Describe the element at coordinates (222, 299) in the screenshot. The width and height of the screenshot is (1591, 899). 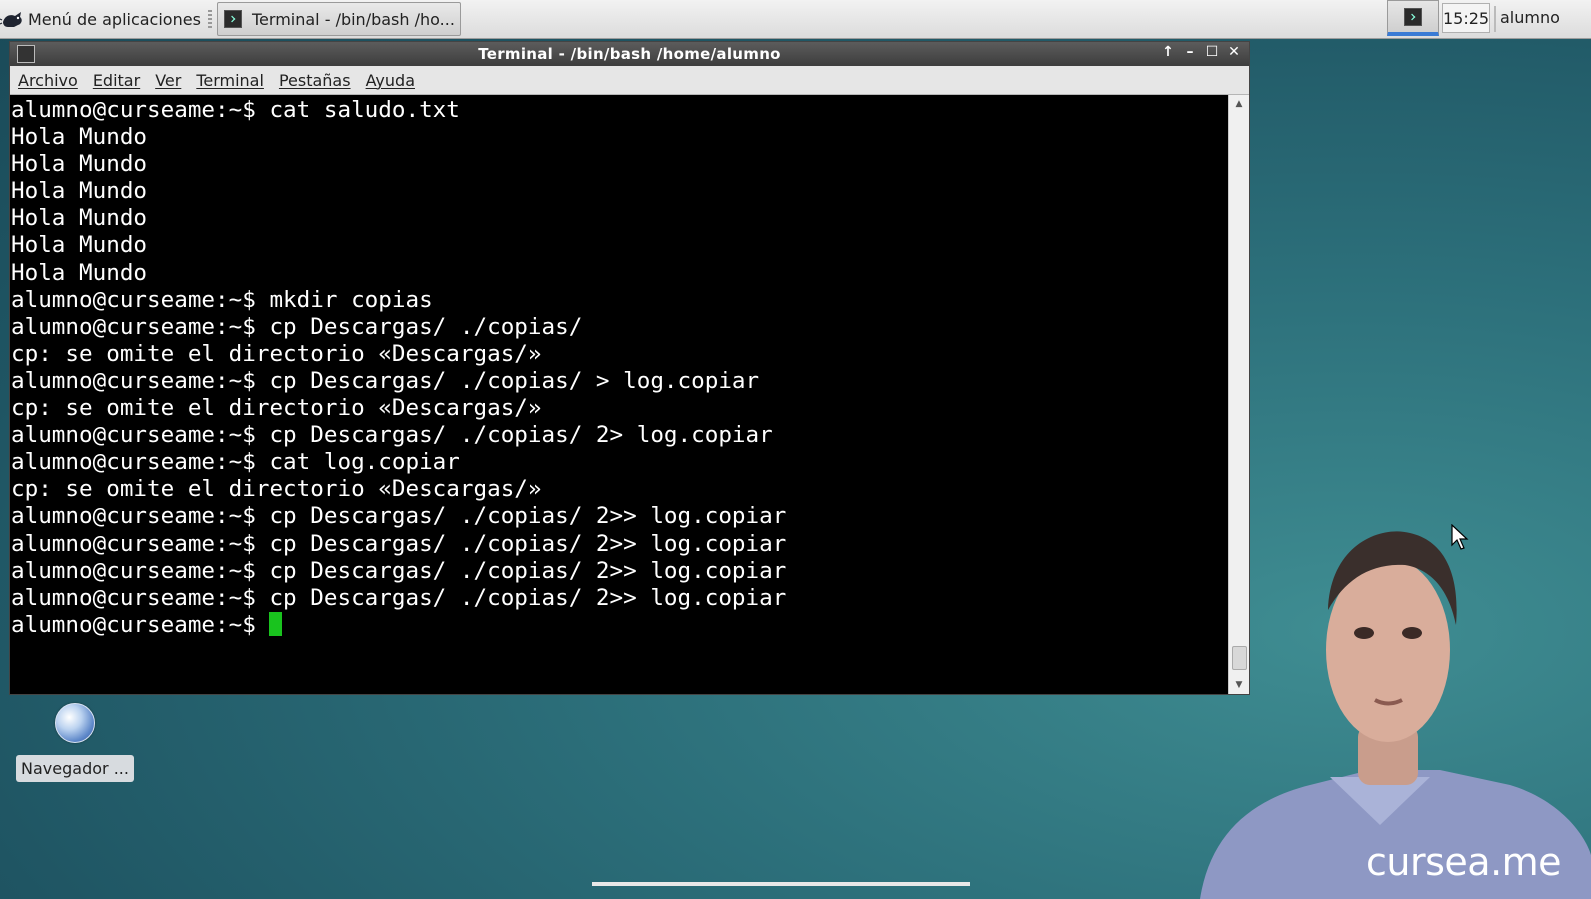
I see `terminal-line: alumno@curseame:~$ mkdir copias` at that location.